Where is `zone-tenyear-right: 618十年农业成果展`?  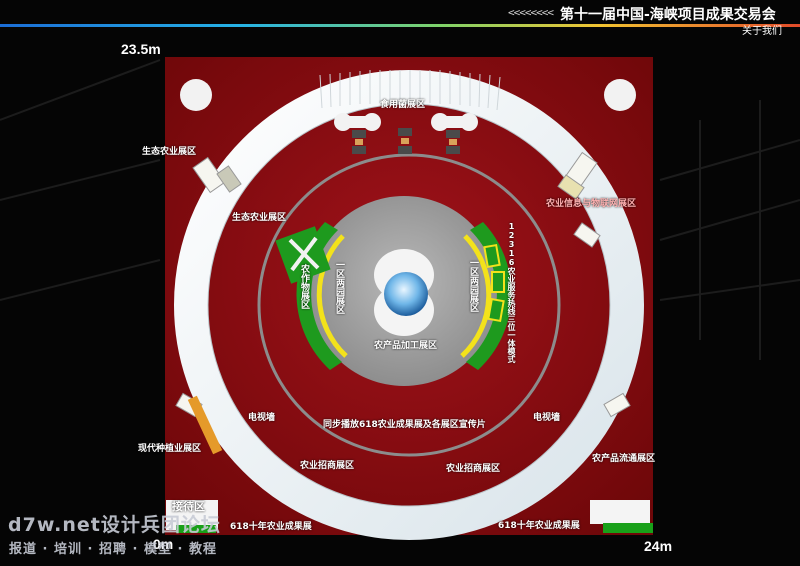 zone-tenyear-right: 618十年农业成果展 is located at coordinates (539, 526).